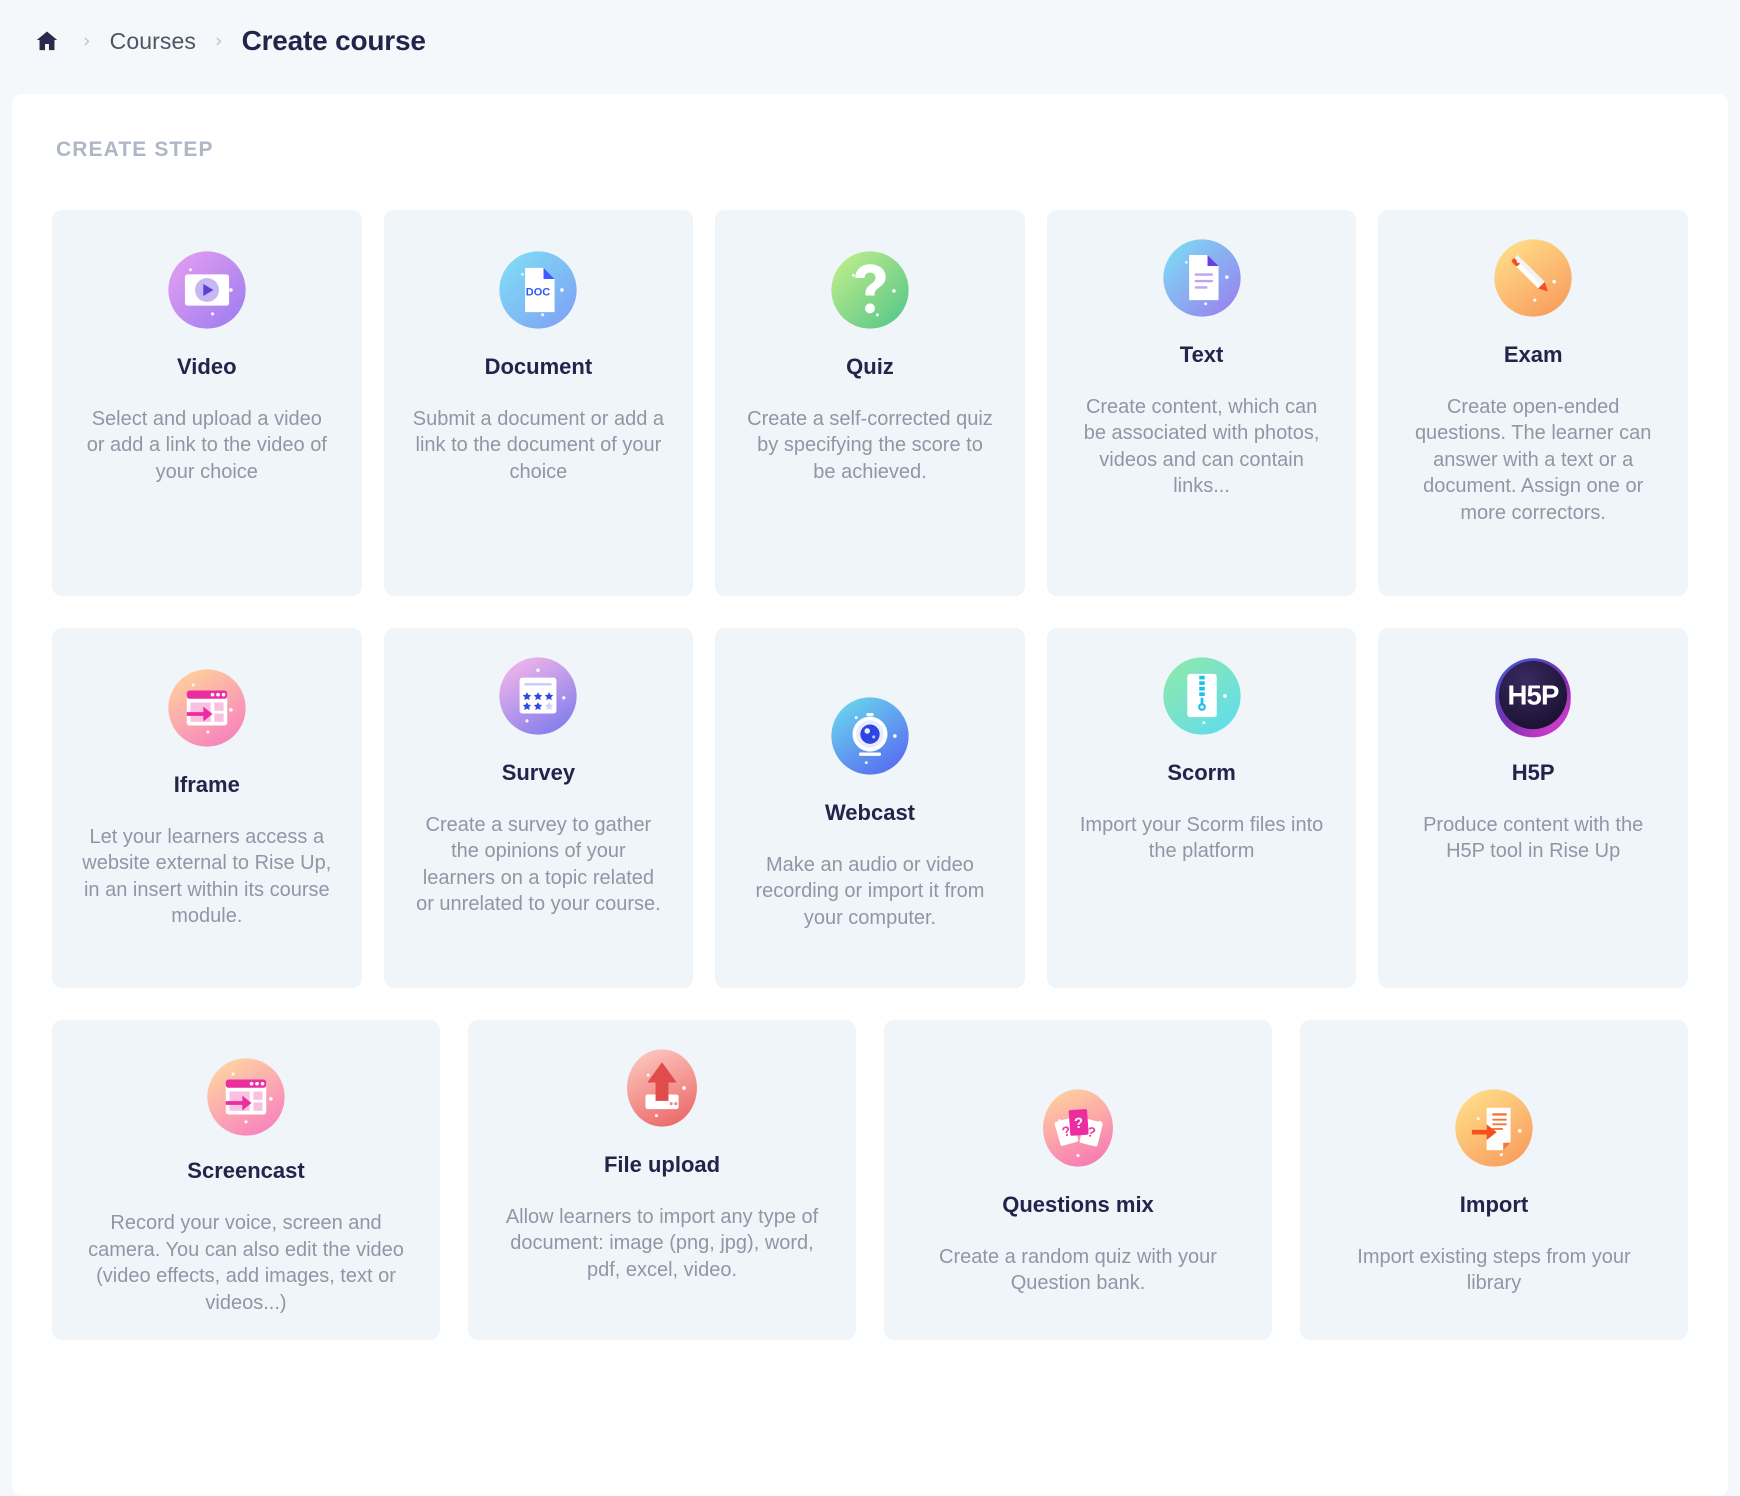  Describe the element at coordinates (1494, 1270) in the screenshot. I see `step-card-description: Import existing steps from your library` at that location.